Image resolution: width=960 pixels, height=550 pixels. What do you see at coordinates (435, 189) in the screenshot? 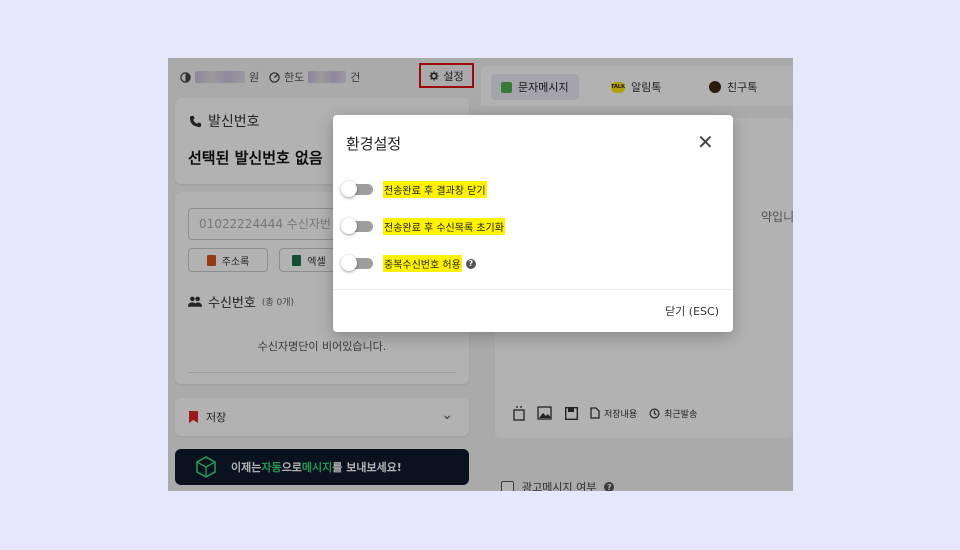
I see `option-close-result-label: 전송완료 후 결과창 닫기` at bounding box center [435, 189].